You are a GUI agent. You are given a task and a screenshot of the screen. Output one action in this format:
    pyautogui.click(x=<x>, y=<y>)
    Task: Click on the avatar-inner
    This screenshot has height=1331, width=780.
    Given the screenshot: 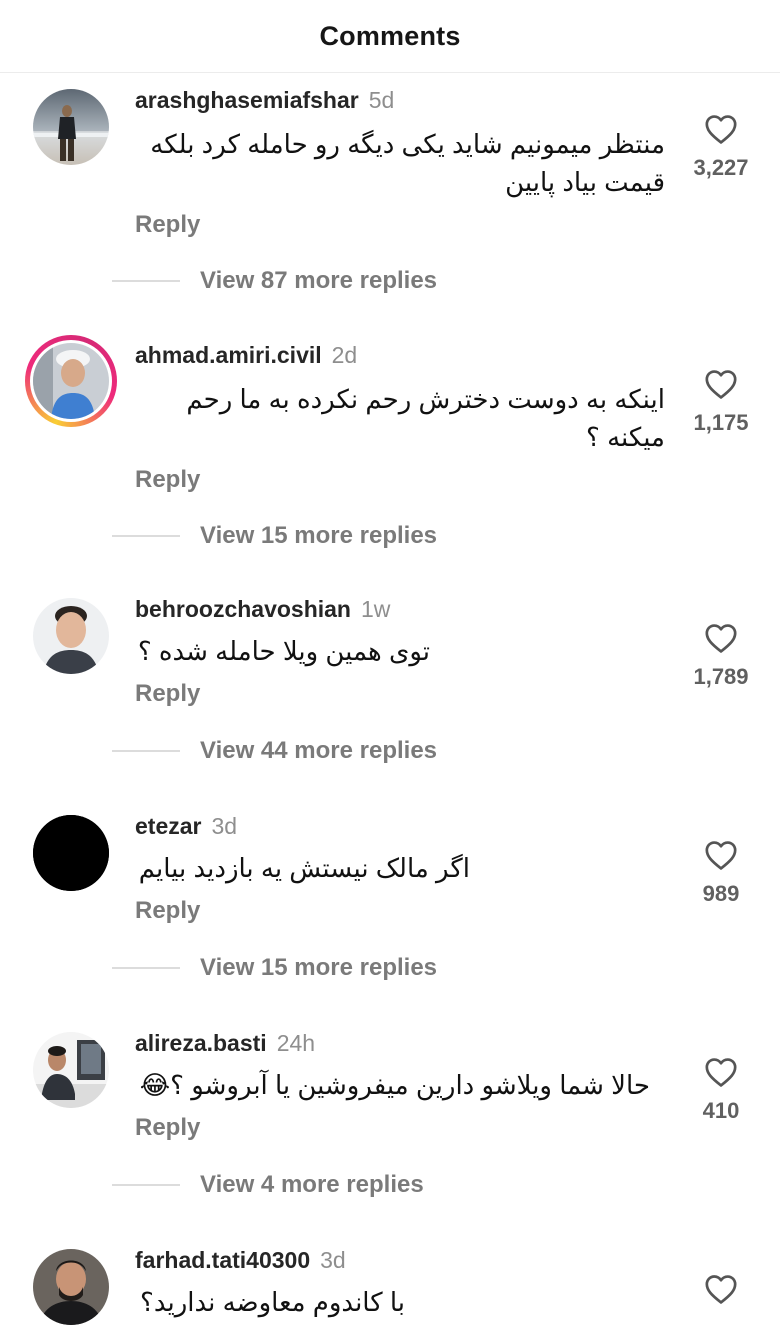 What is the action you would take?
    pyautogui.click(x=71, y=381)
    